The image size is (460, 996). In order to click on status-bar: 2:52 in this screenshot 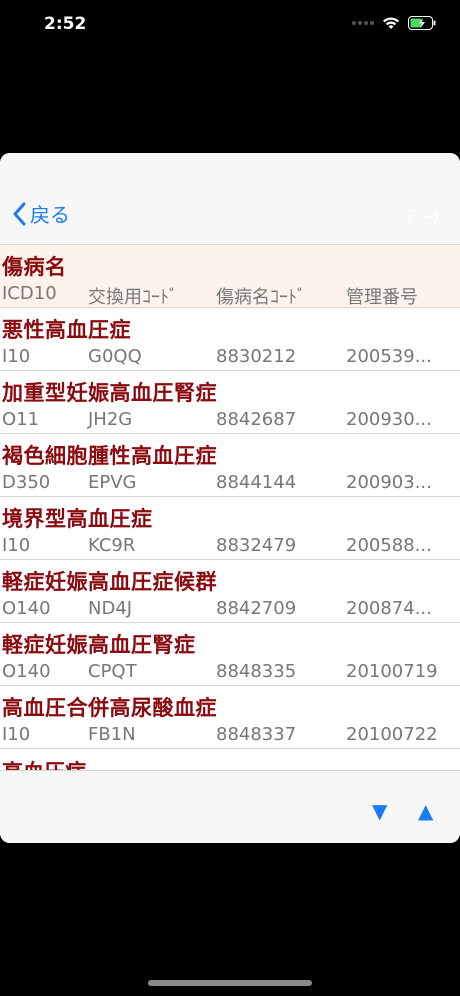, I will do `click(230, 27)`.